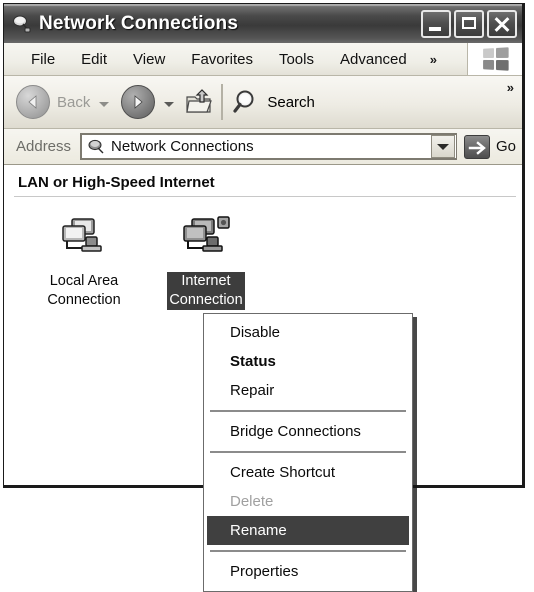  I want to click on menu-overflow-chevron-icon: », so click(433, 59).